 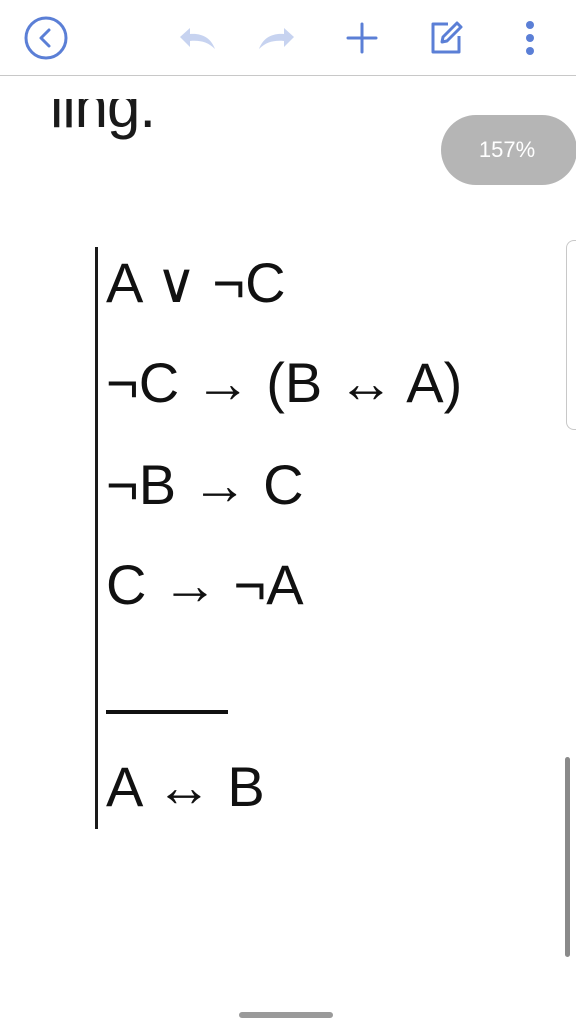 I want to click on more-button, so click(x=530, y=38).